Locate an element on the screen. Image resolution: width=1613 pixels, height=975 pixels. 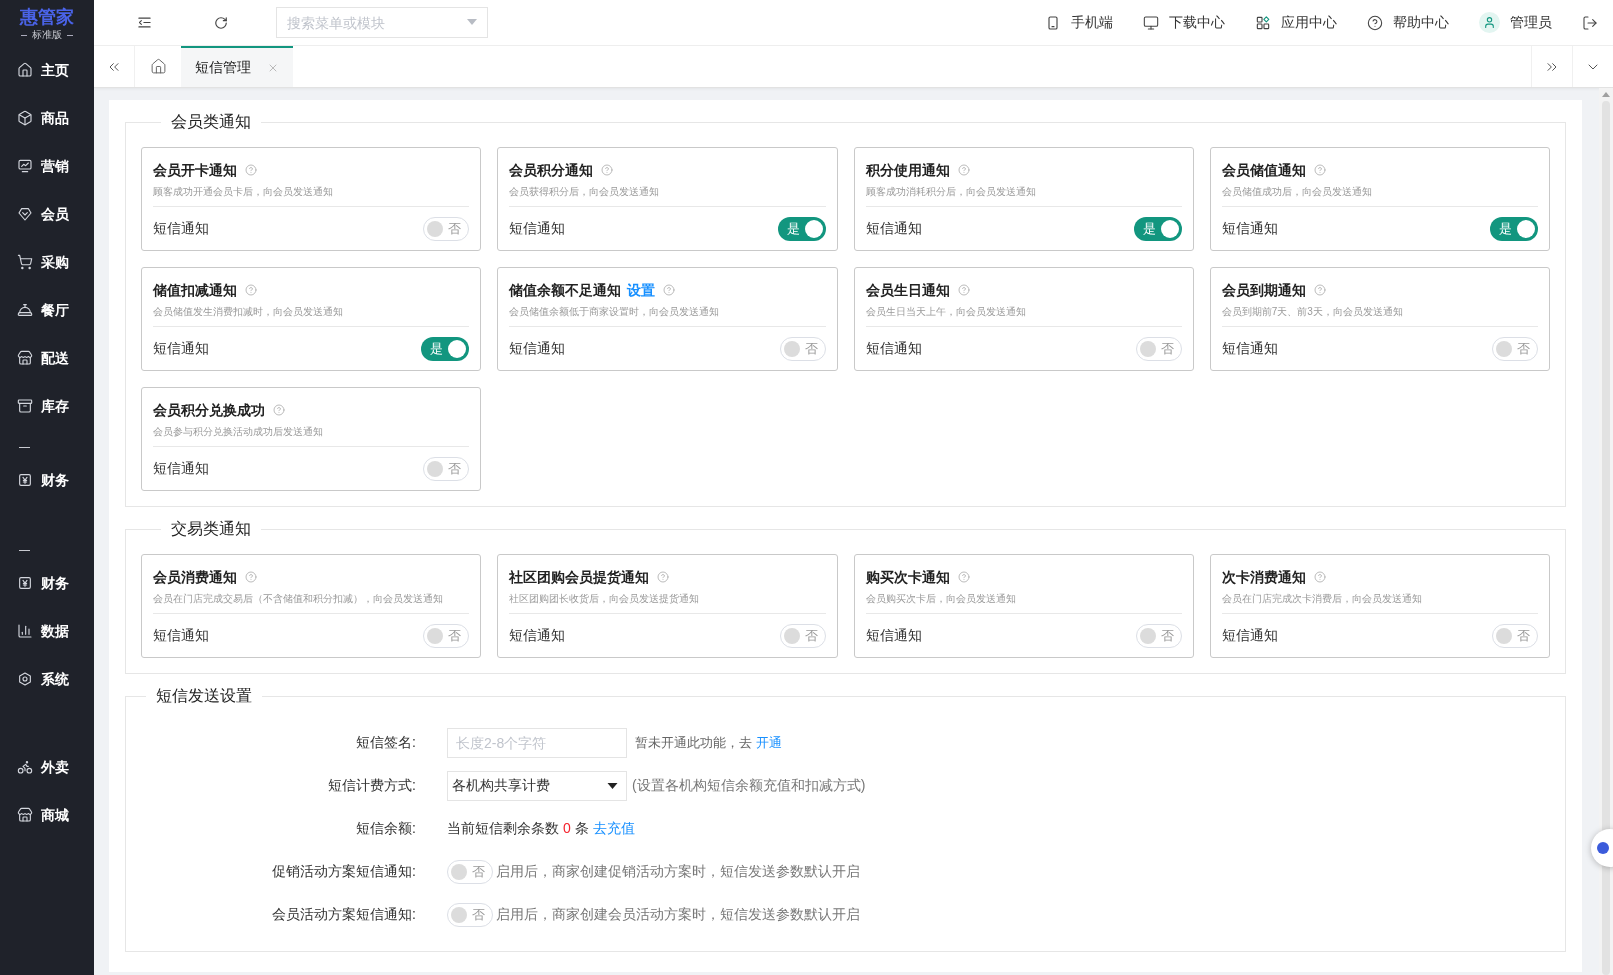
balance-count: 0 is located at coordinates (567, 828).